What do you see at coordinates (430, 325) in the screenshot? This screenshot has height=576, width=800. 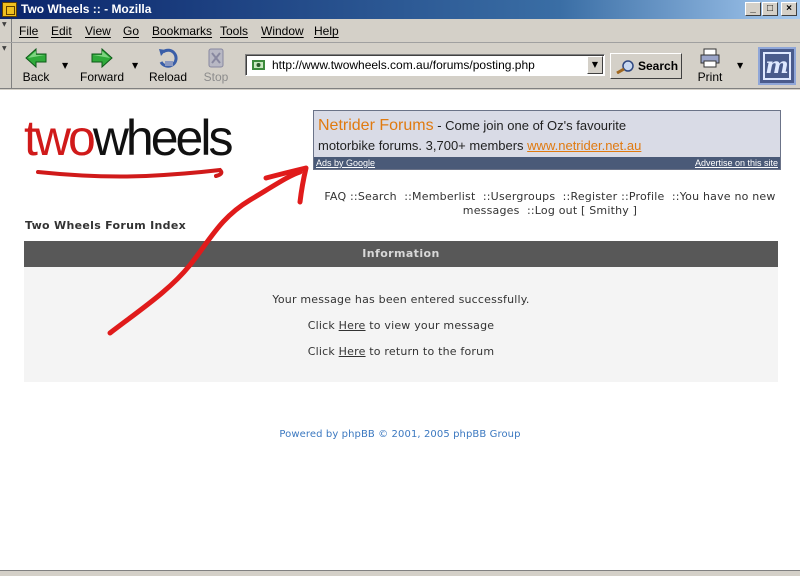 I see `view-suffix: to view your message` at bounding box center [430, 325].